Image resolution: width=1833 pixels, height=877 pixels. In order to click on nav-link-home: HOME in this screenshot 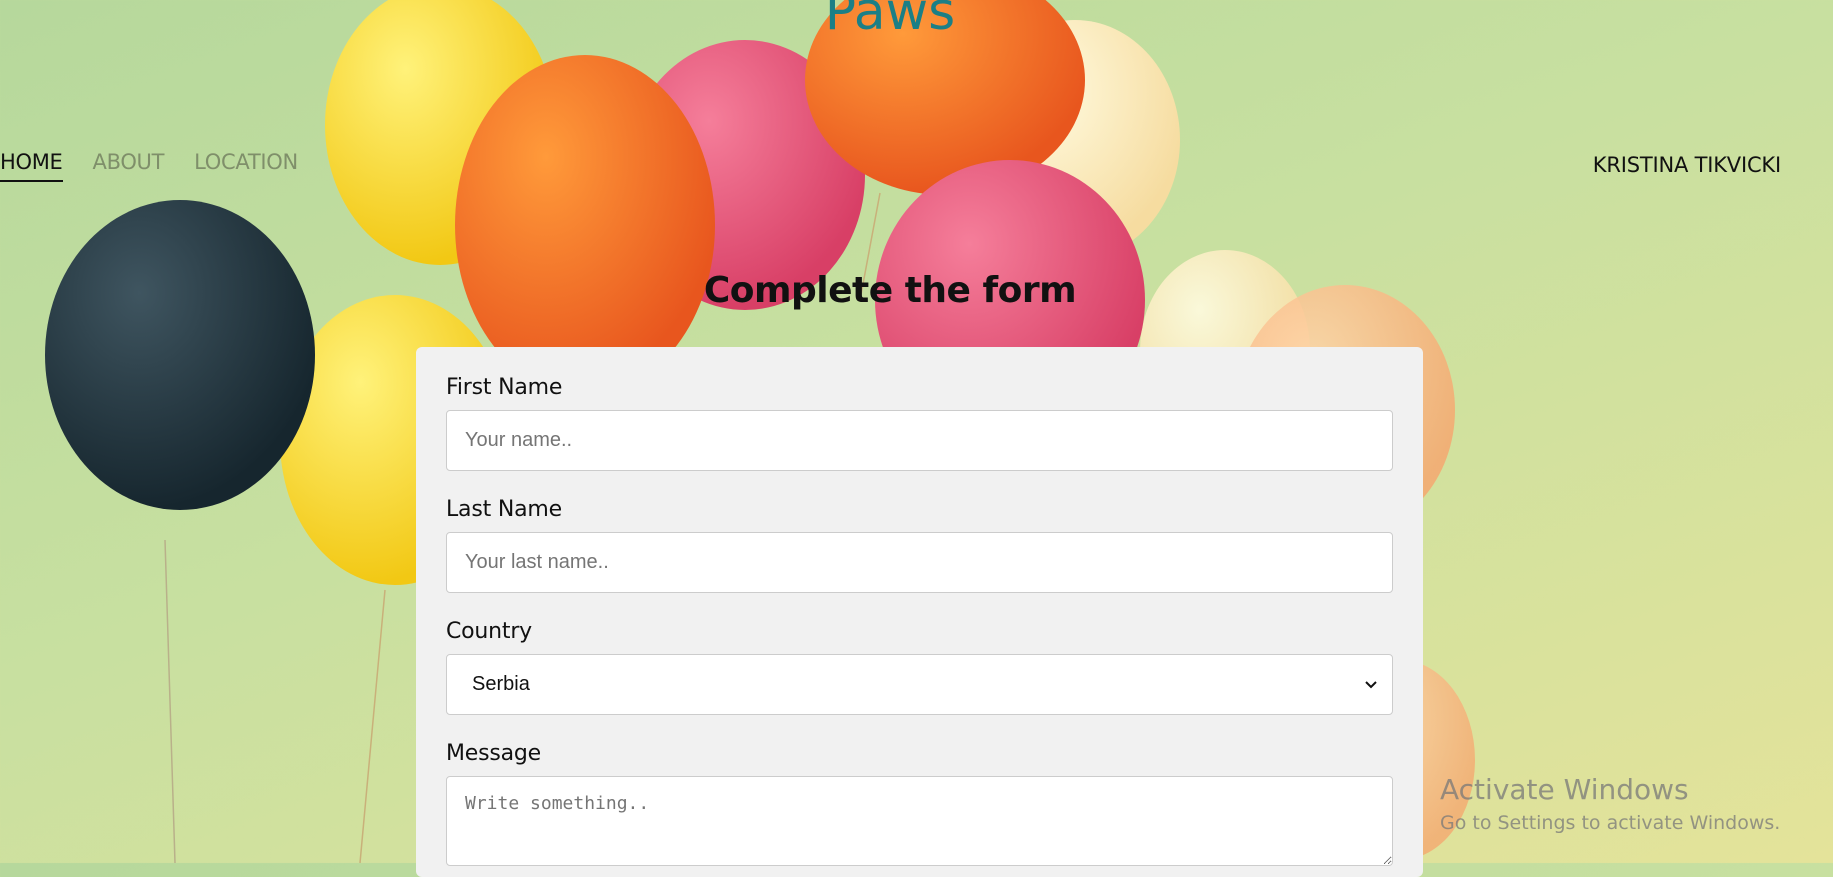, I will do `click(31, 166)`.